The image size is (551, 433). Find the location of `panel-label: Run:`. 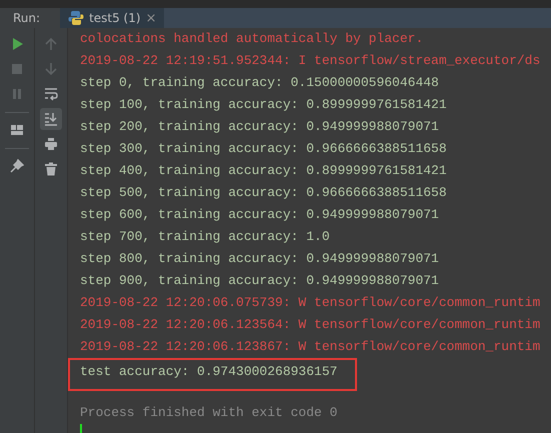

panel-label: Run: is located at coordinates (30, 18).